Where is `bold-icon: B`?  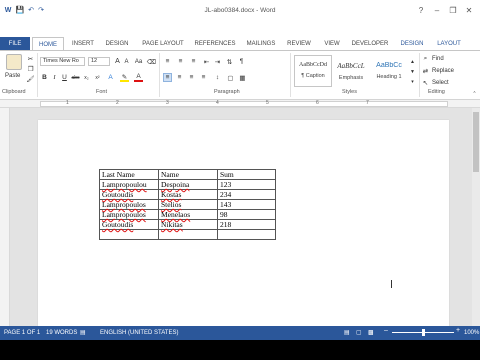 bold-icon: B is located at coordinates (44, 77).